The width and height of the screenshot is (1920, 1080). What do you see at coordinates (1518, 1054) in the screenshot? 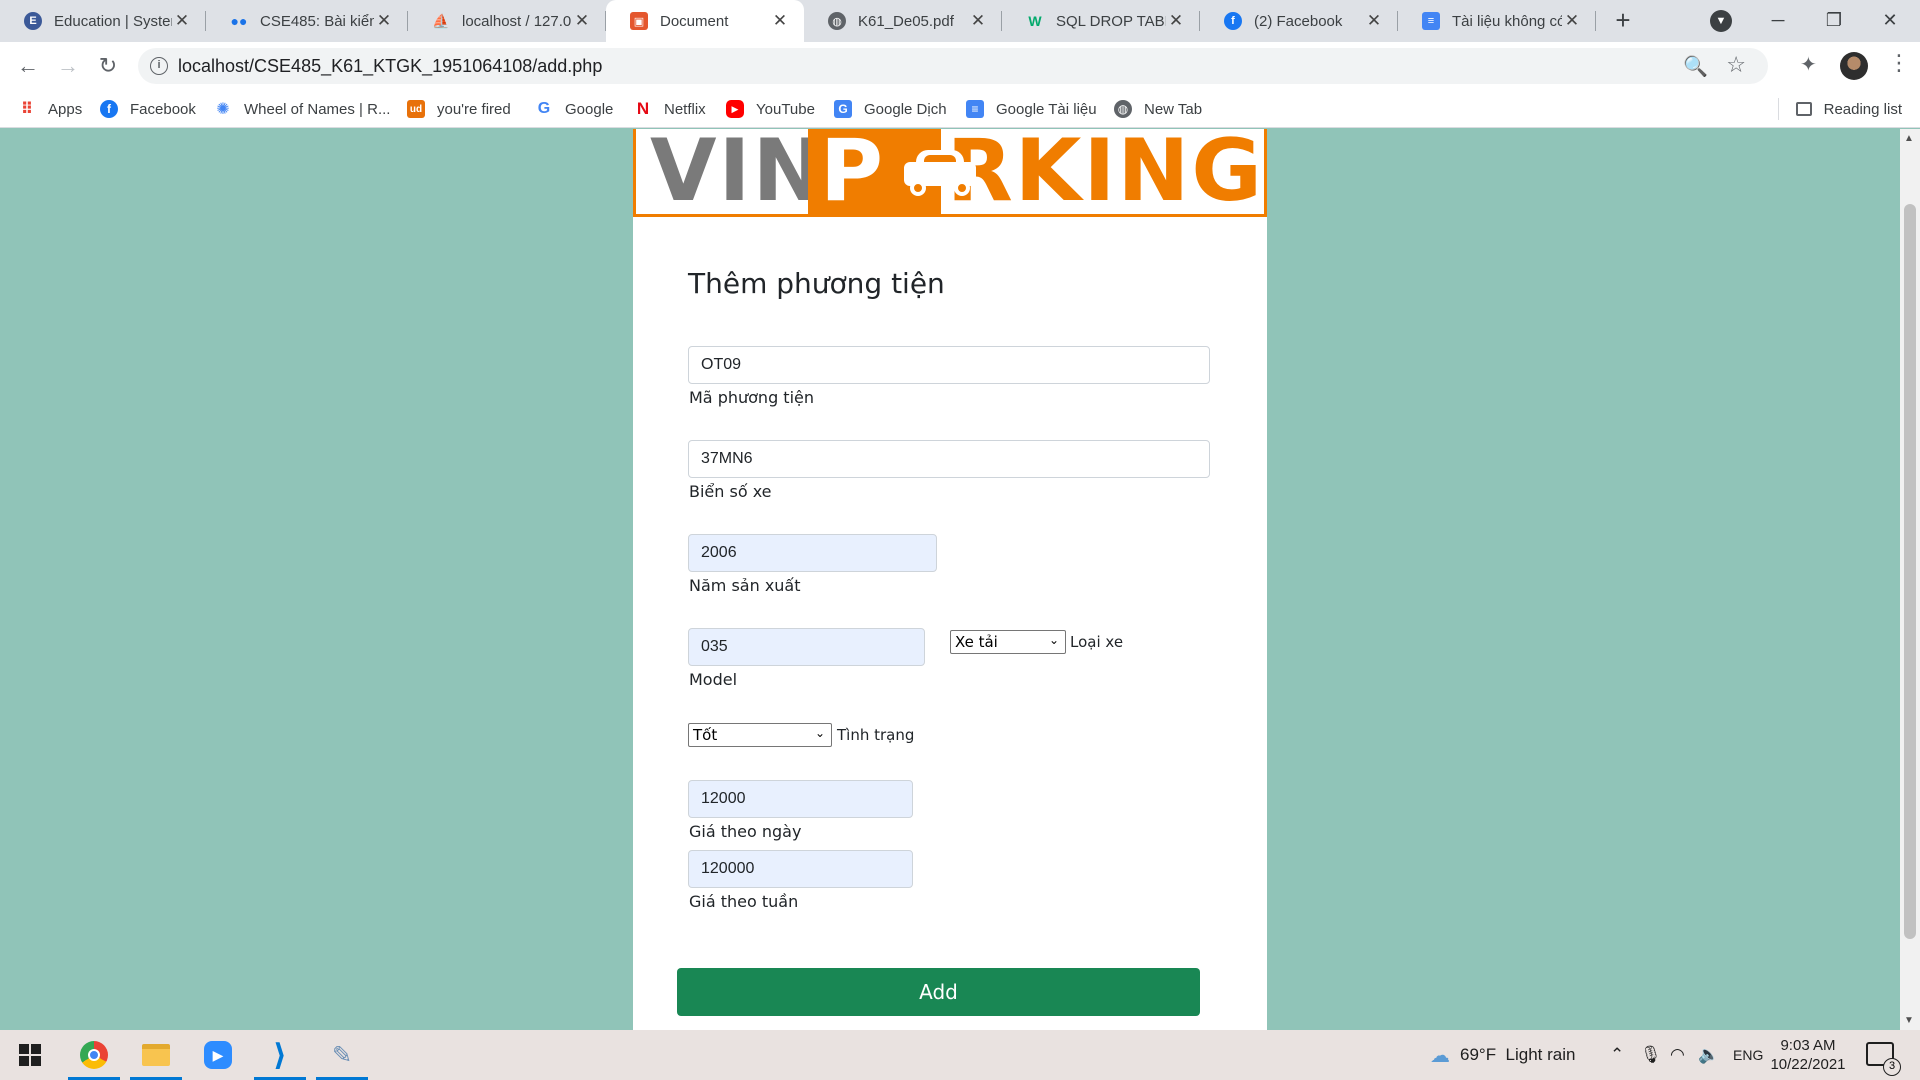
I see `weather-text: 69°F Light rain` at bounding box center [1518, 1054].